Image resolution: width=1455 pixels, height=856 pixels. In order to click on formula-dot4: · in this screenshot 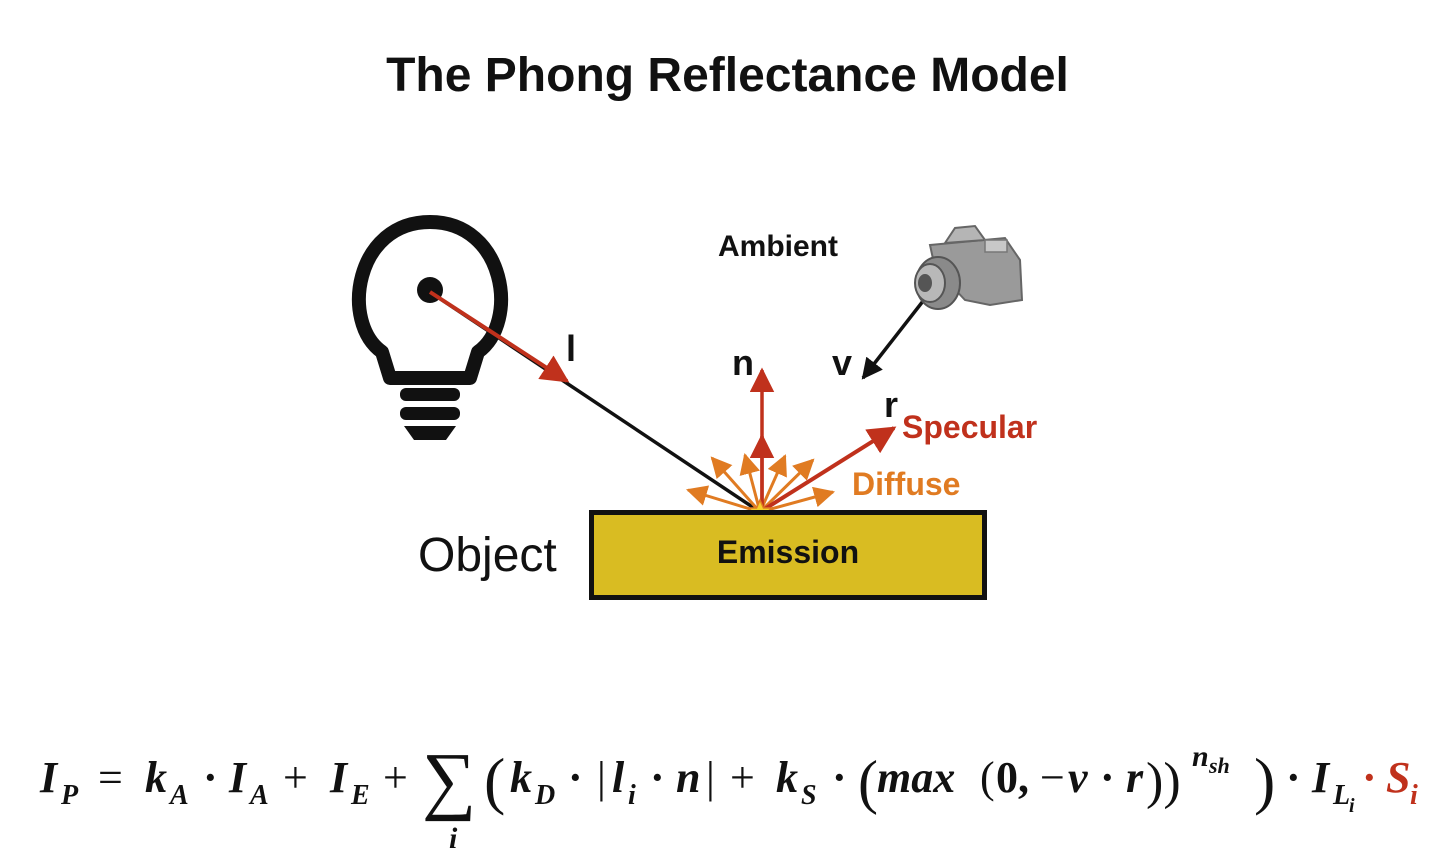, I will do `click(839, 777)`.